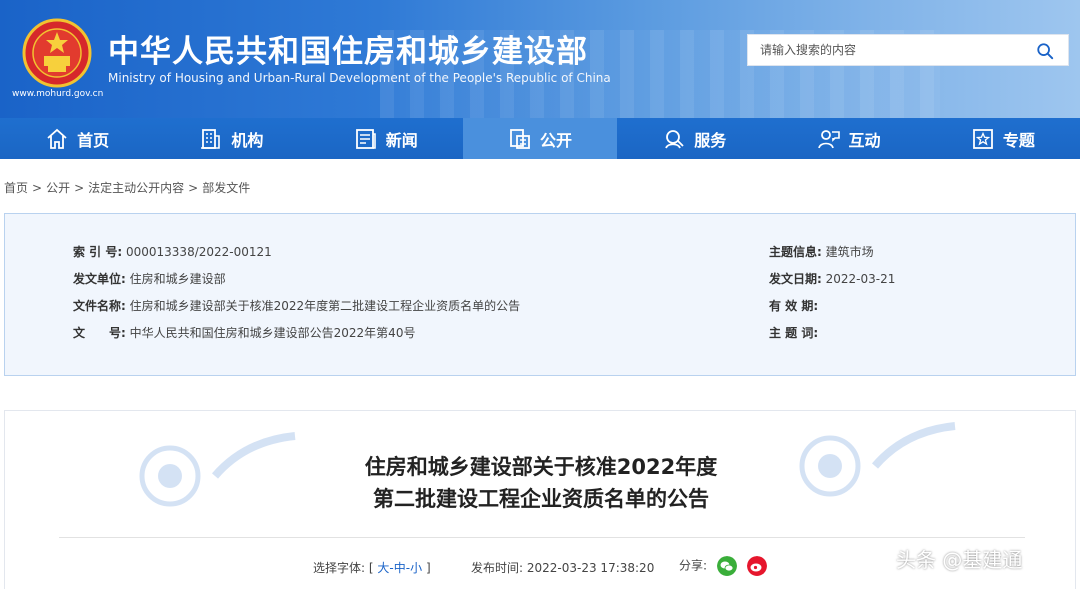 This screenshot has height=589, width=1080. Describe the element at coordinates (959, 560) in the screenshot. I see `source-watermark-text: 头条 @基建通` at that location.